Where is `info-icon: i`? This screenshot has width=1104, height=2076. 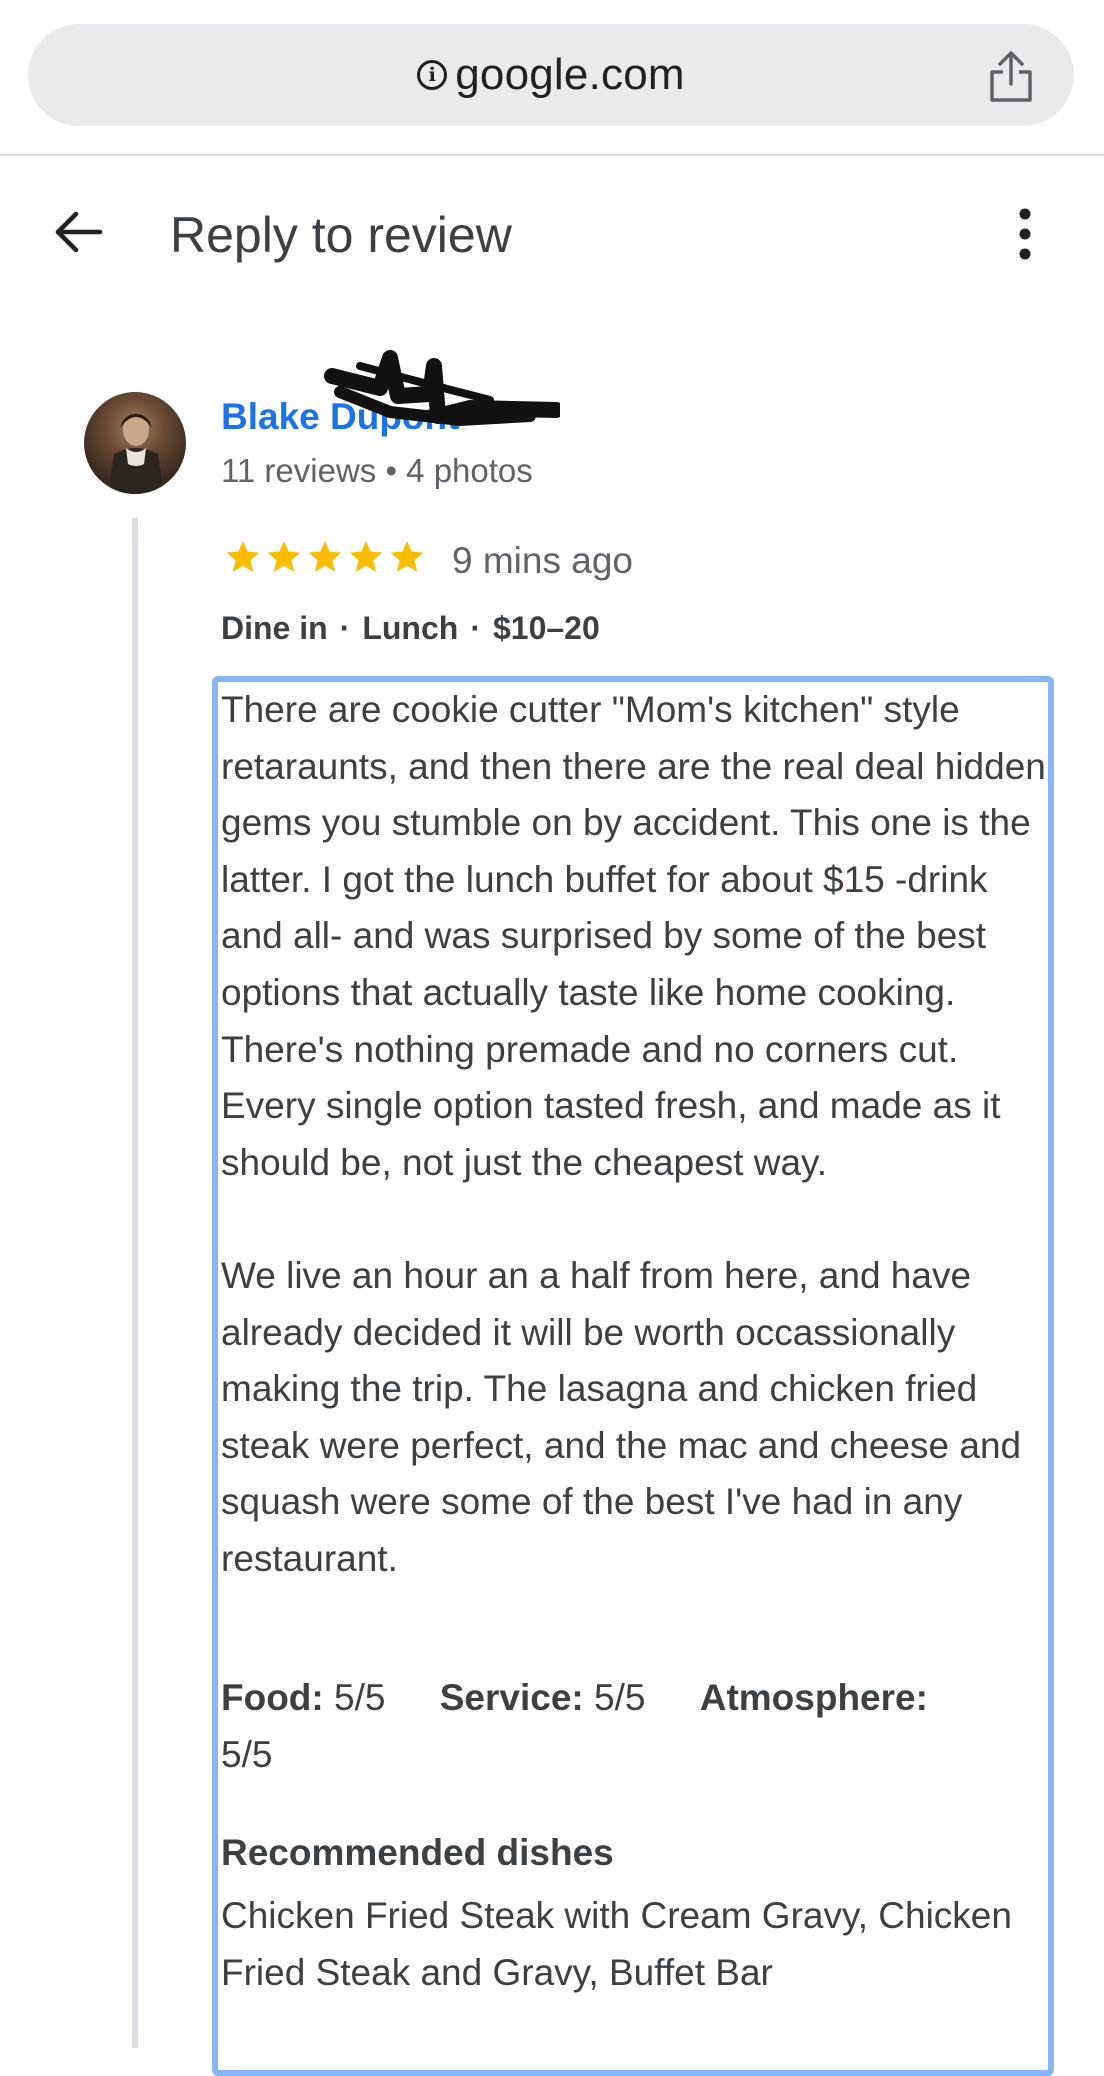 info-icon: i is located at coordinates (432, 75).